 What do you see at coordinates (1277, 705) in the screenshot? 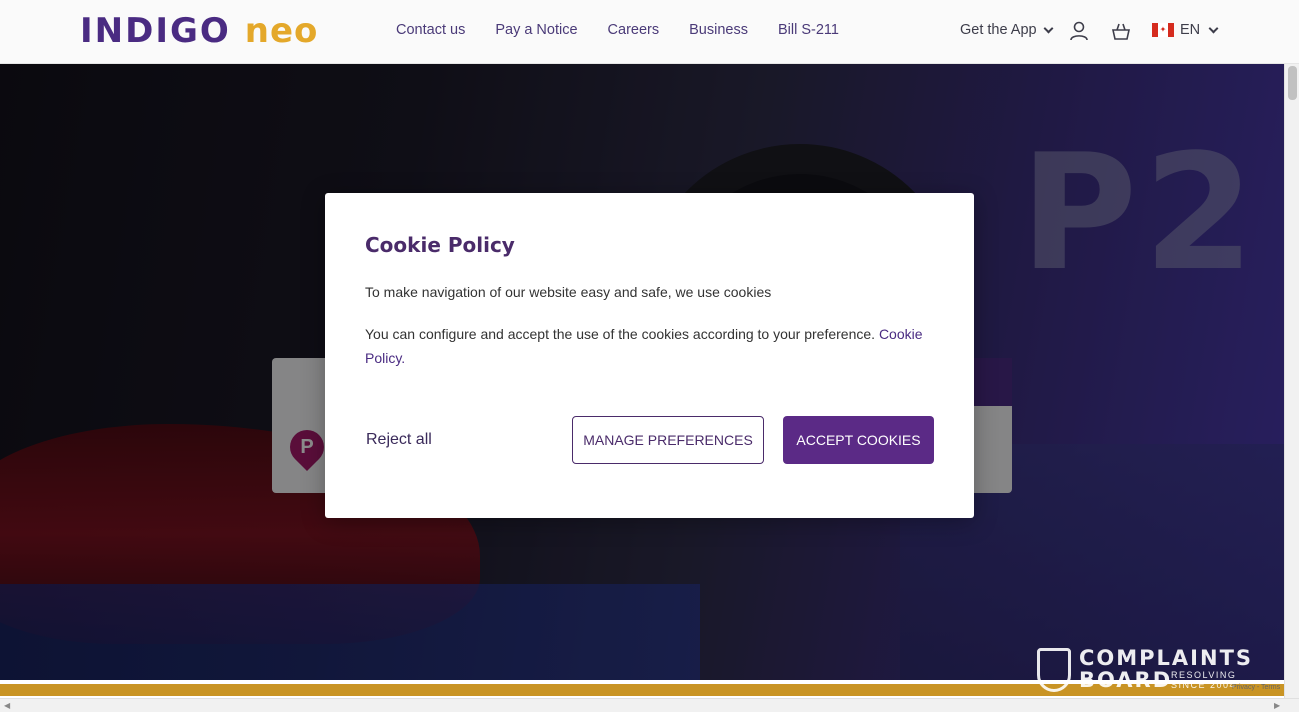
I see `scroll-right-icon: ▶` at bounding box center [1277, 705].